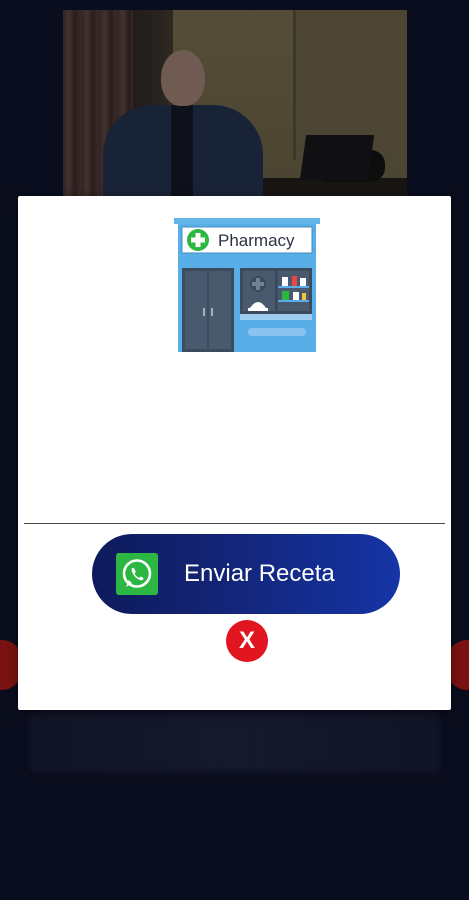 This screenshot has width=469, height=900. I want to click on close-icon: X, so click(246, 640).